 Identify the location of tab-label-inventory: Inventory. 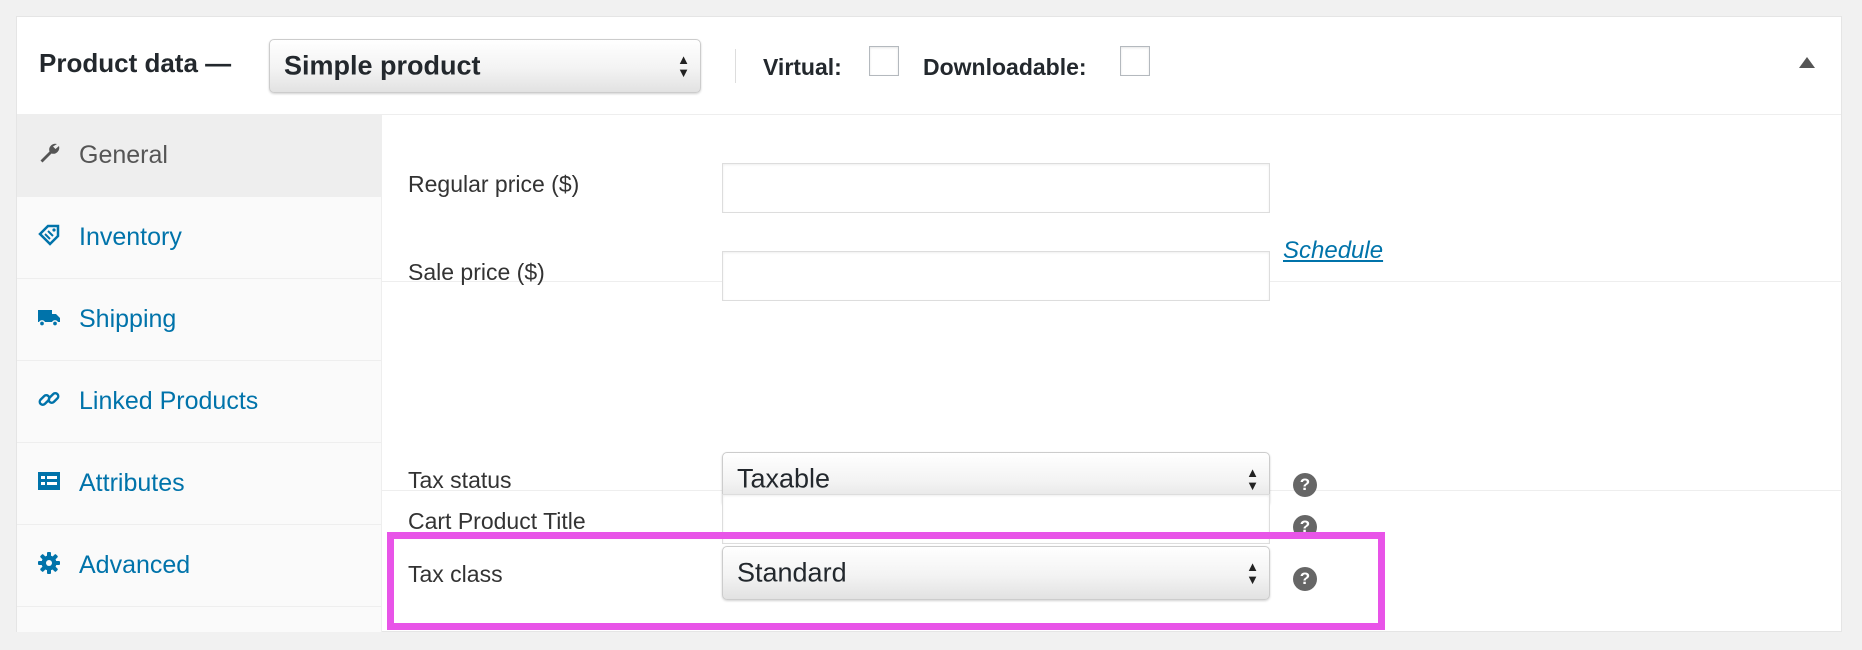
(130, 237).